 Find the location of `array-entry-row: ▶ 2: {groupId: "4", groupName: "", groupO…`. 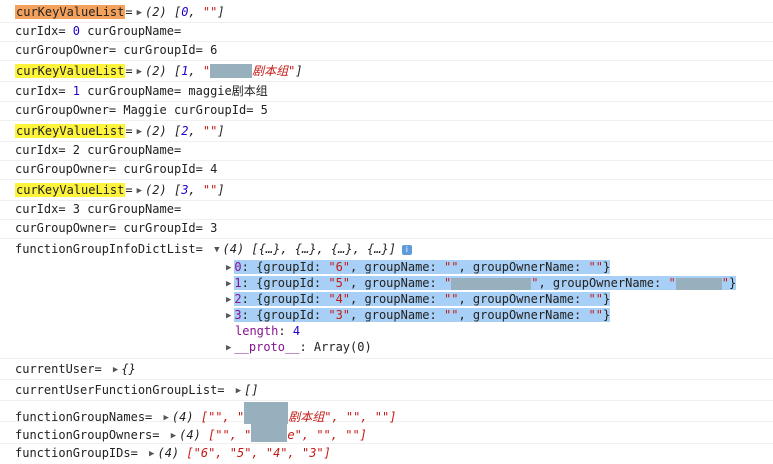

array-entry-row: ▶ 2: {groupId: "4", groupName: "", groupO… is located at coordinates (386, 299).